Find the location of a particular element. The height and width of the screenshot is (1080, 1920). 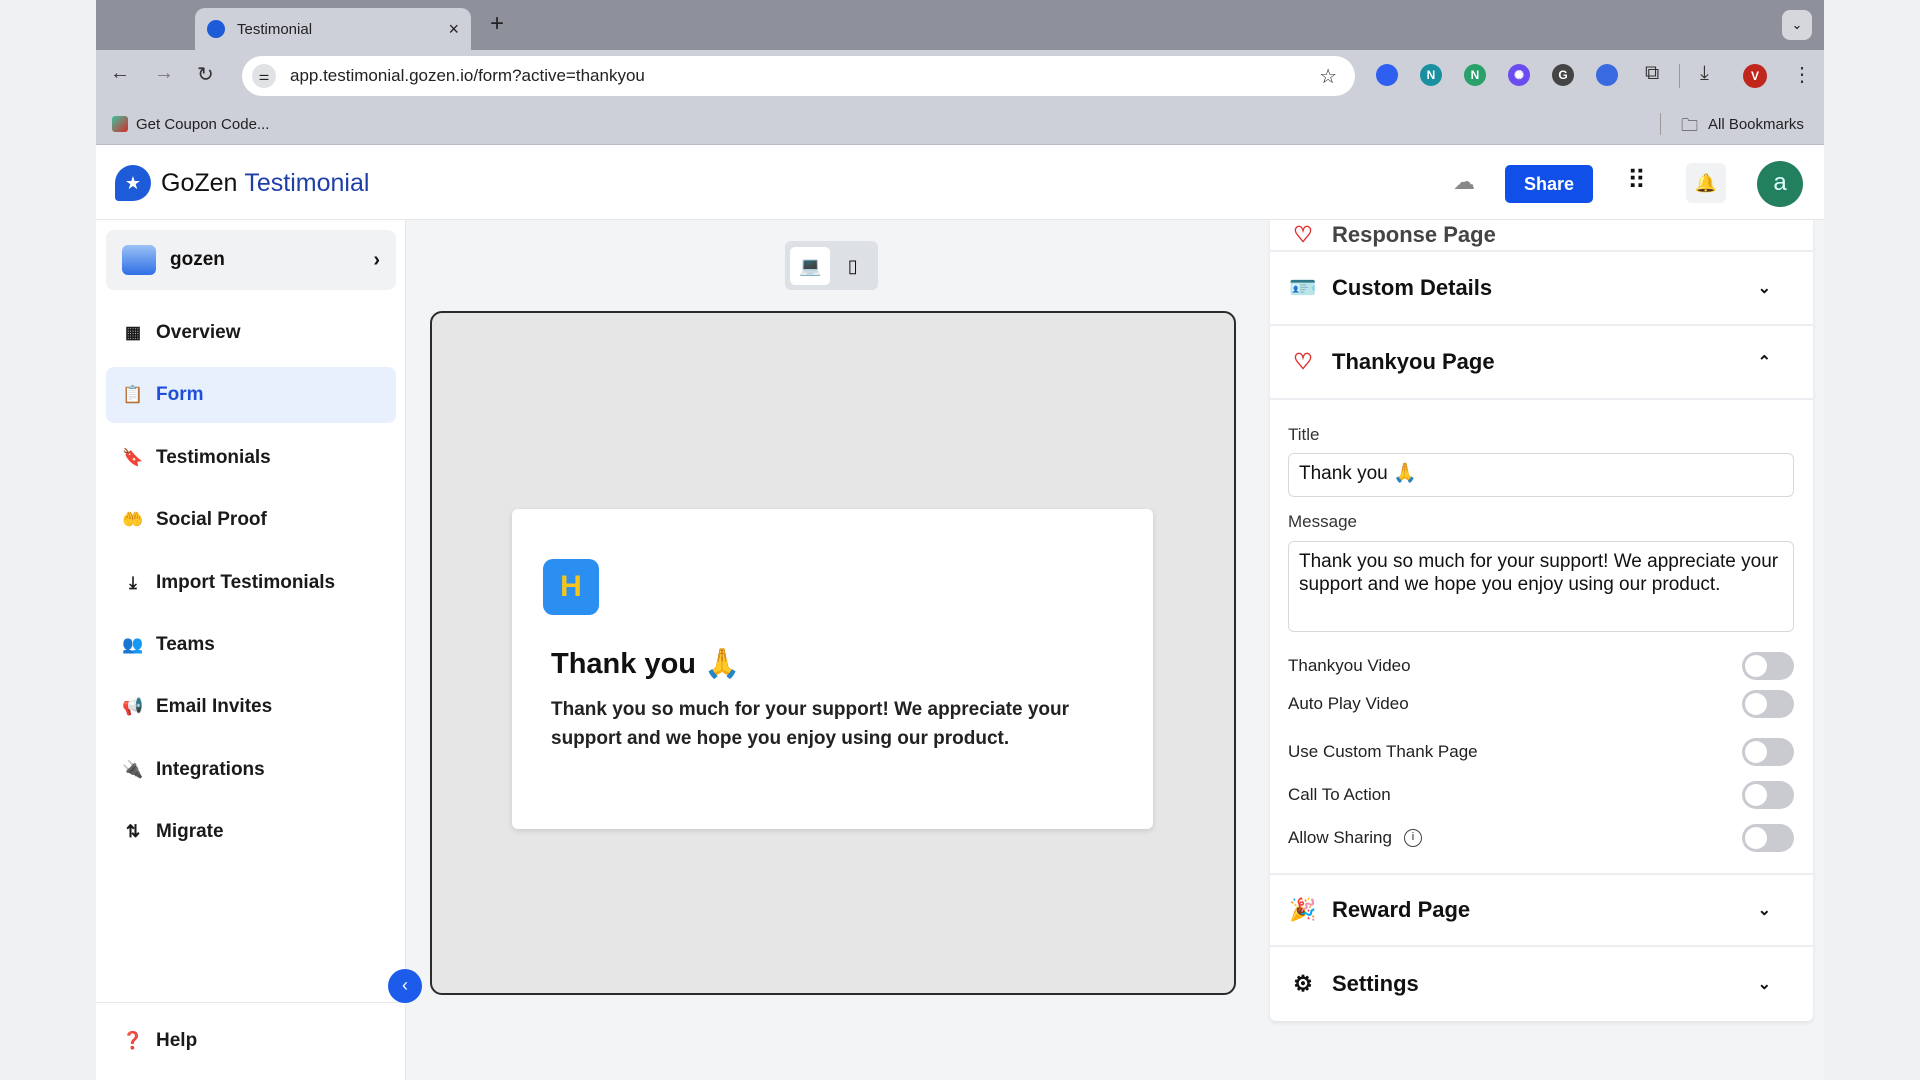

sidebar-item-teams: 👥 Teams is located at coordinates (251, 645).